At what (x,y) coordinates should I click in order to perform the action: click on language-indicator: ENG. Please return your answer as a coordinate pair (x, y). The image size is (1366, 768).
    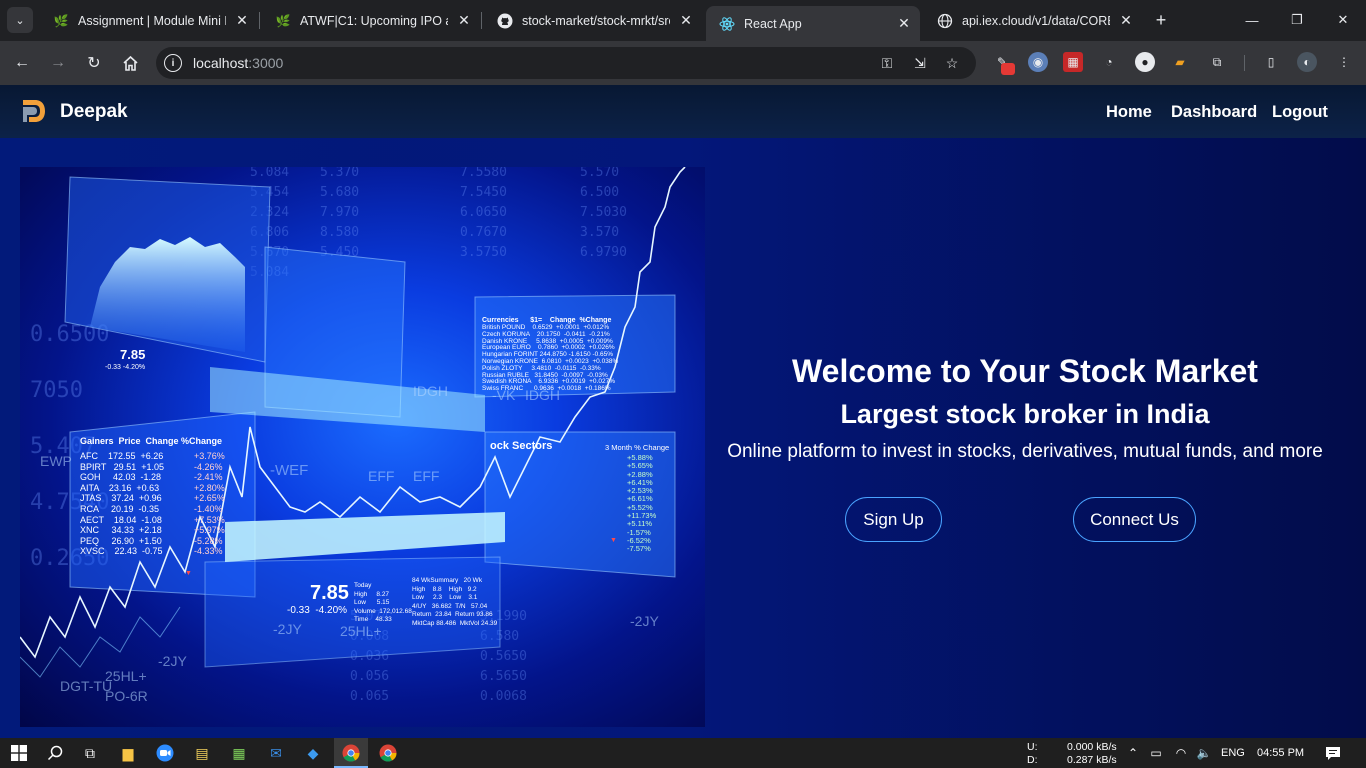
    Looking at the image, I should click on (1233, 753).